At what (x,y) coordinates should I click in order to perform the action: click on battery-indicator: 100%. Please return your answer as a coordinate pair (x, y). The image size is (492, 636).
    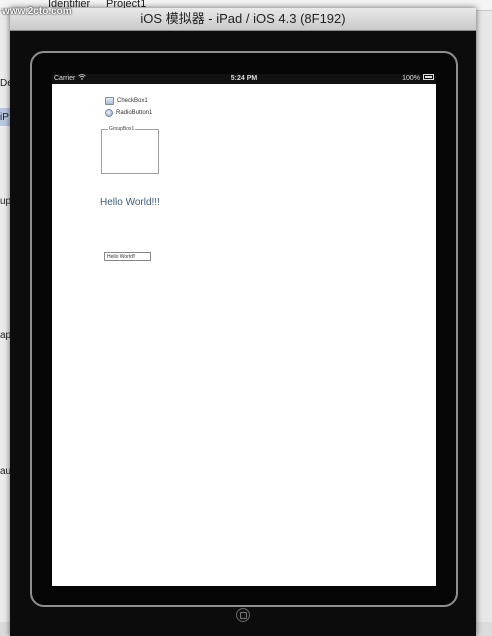
    Looking at the image, I should click on (418, 79).